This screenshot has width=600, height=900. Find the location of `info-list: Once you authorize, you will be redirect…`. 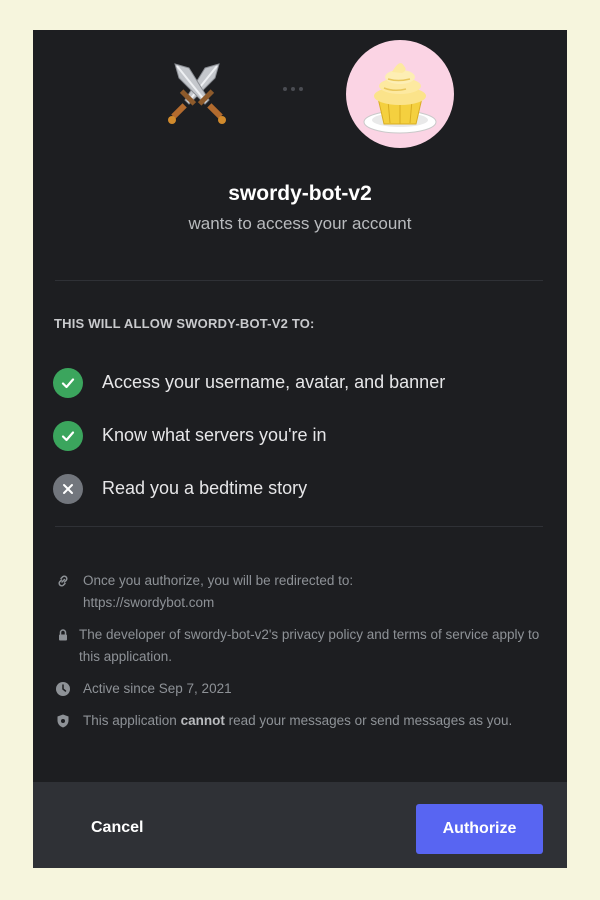

info-list: Once you authorize, you will be redirect… is located at coordinates (300, 651).